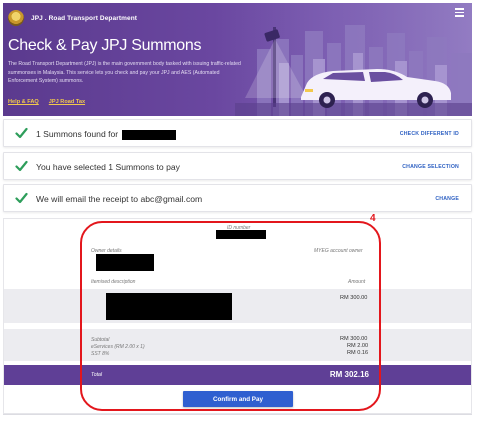  I want to click on jpj-crest-logo, so click(16, 18).